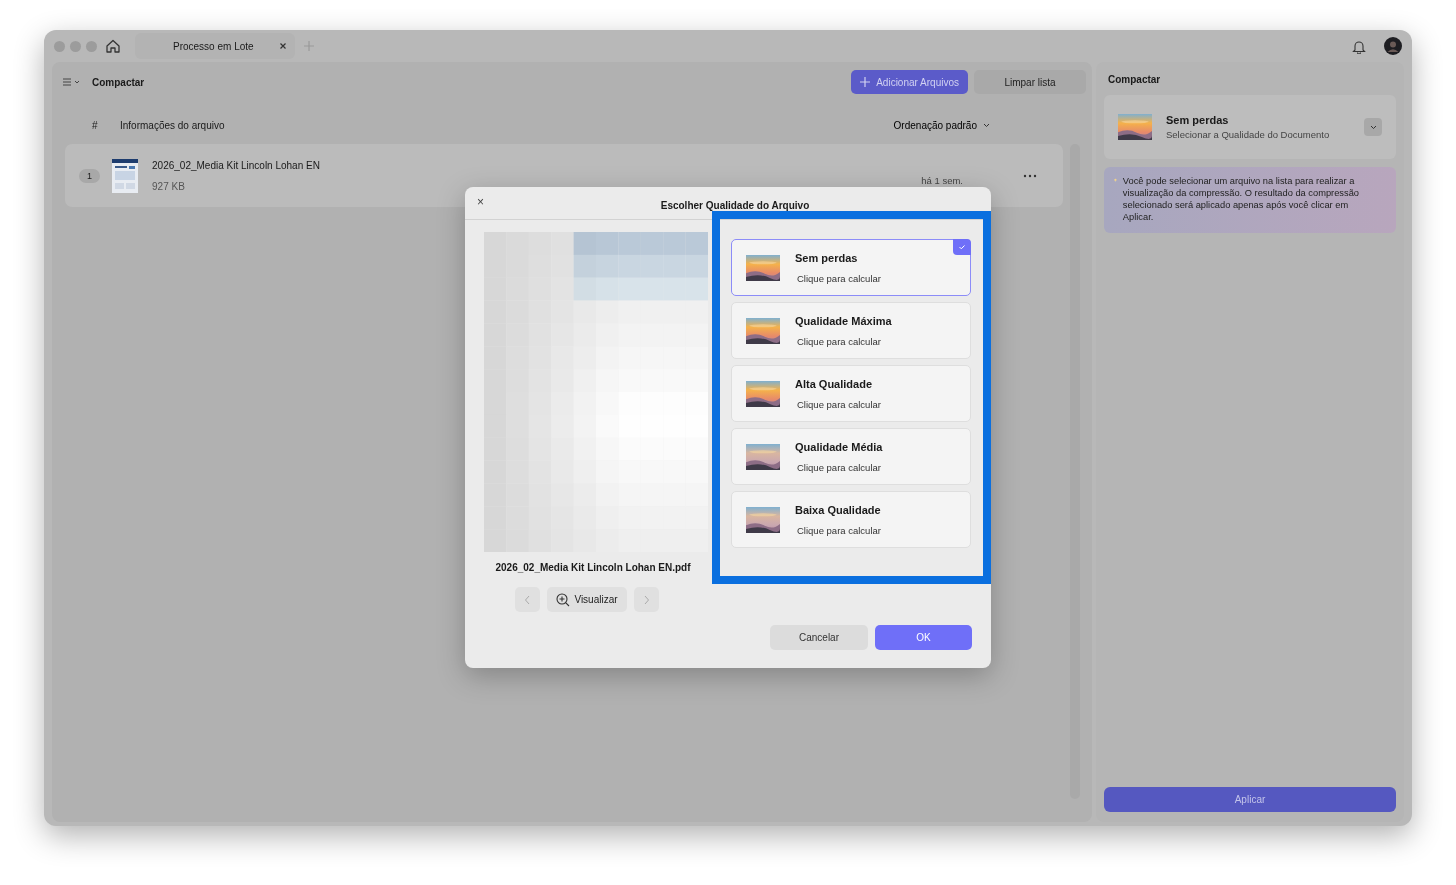  What do you see at coordinates (593, 567) in the screenshot?
I see `file-name: 2026_02_Media Kit Lincoln Lohan EN.pdf` at bounding box center [593, 567].